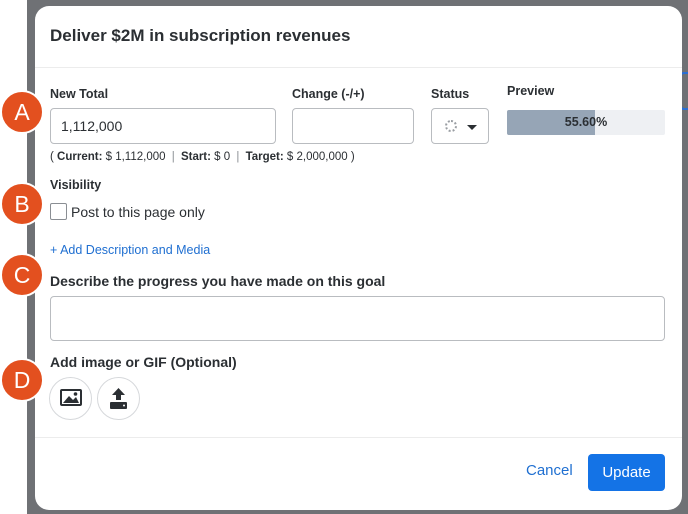 This screenshot has width=688, height=514. Describe the element at coordinates (451, 126) in the screenshot. I see `status-spinner-icon` at that location.